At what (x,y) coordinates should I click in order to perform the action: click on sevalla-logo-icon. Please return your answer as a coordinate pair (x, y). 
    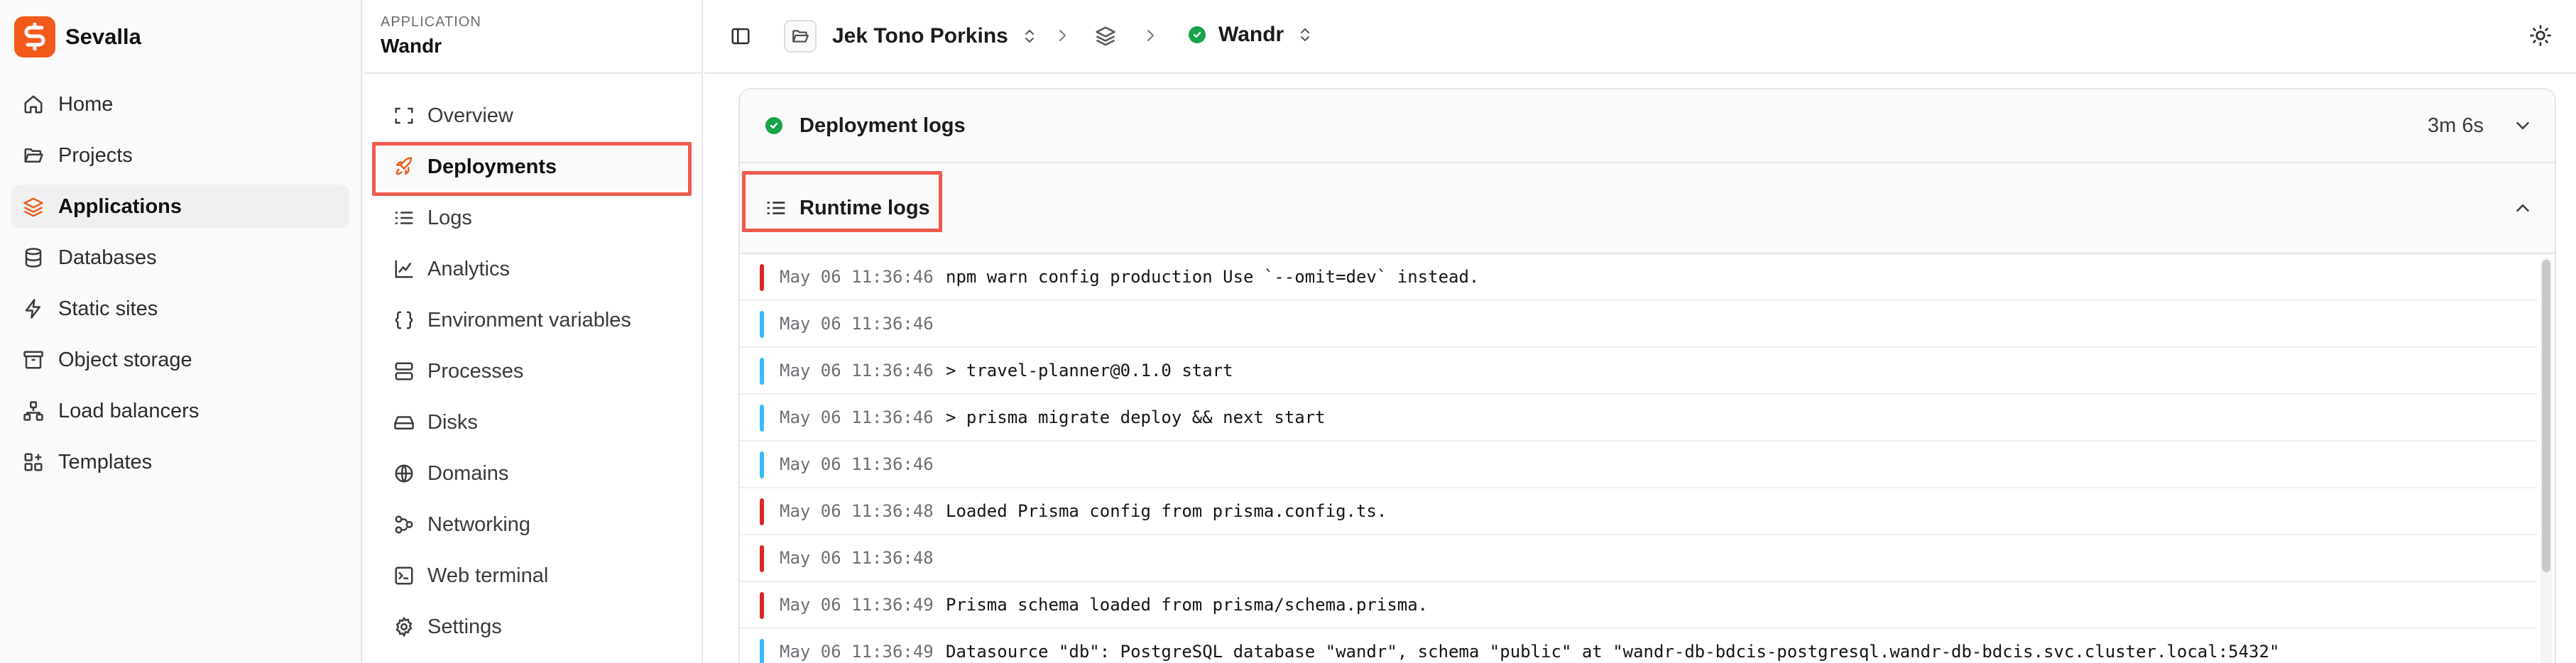
    Looking at the image, I should click on (34, 37).